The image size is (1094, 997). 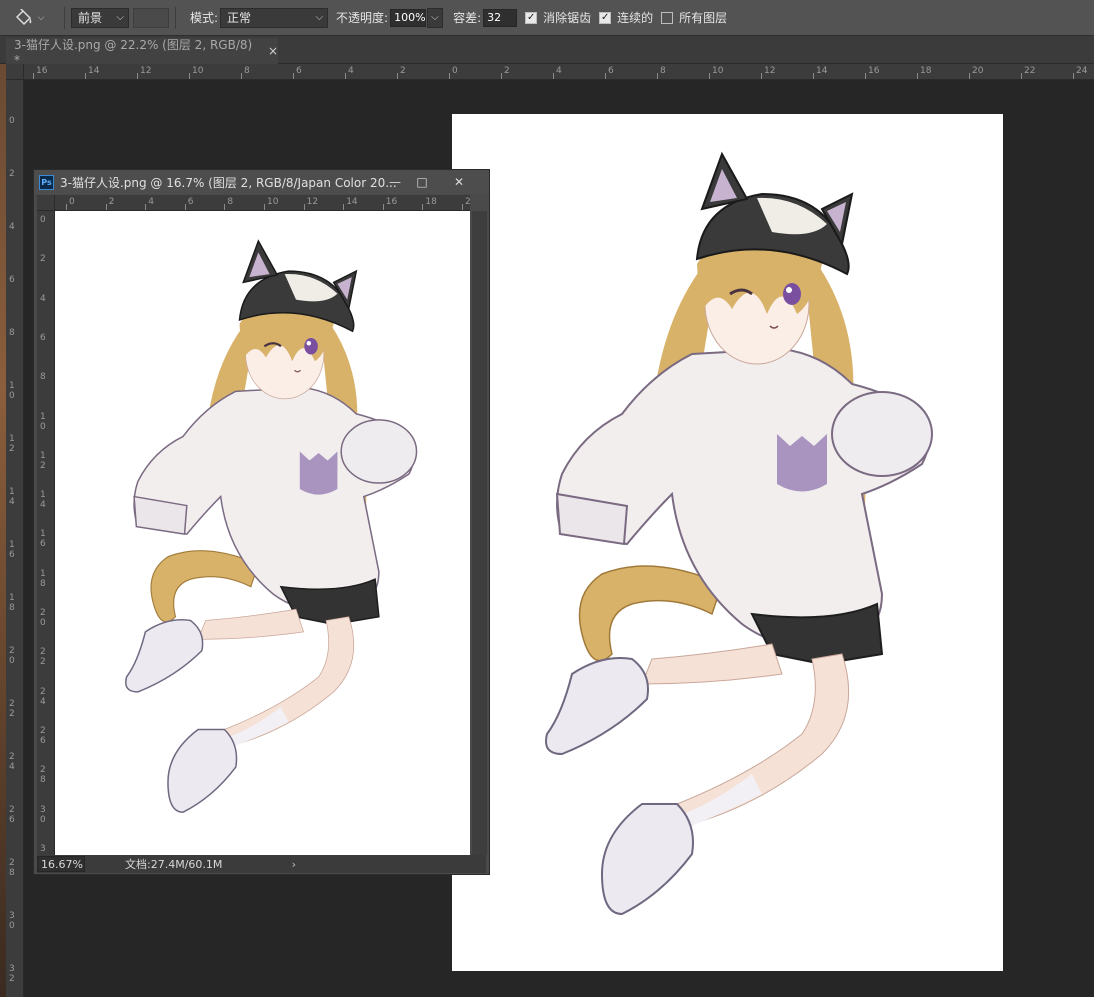 I want to click on horizontal-ruler: 16 14 12 10 8 6 4 2 0 2 4 6 8 10 12 14 16 18 20 22 24, so click(x=559, y=72).